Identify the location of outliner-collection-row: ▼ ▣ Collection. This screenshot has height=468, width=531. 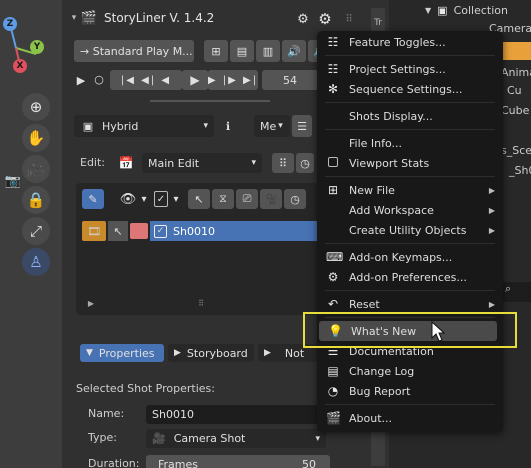
(461, 10).